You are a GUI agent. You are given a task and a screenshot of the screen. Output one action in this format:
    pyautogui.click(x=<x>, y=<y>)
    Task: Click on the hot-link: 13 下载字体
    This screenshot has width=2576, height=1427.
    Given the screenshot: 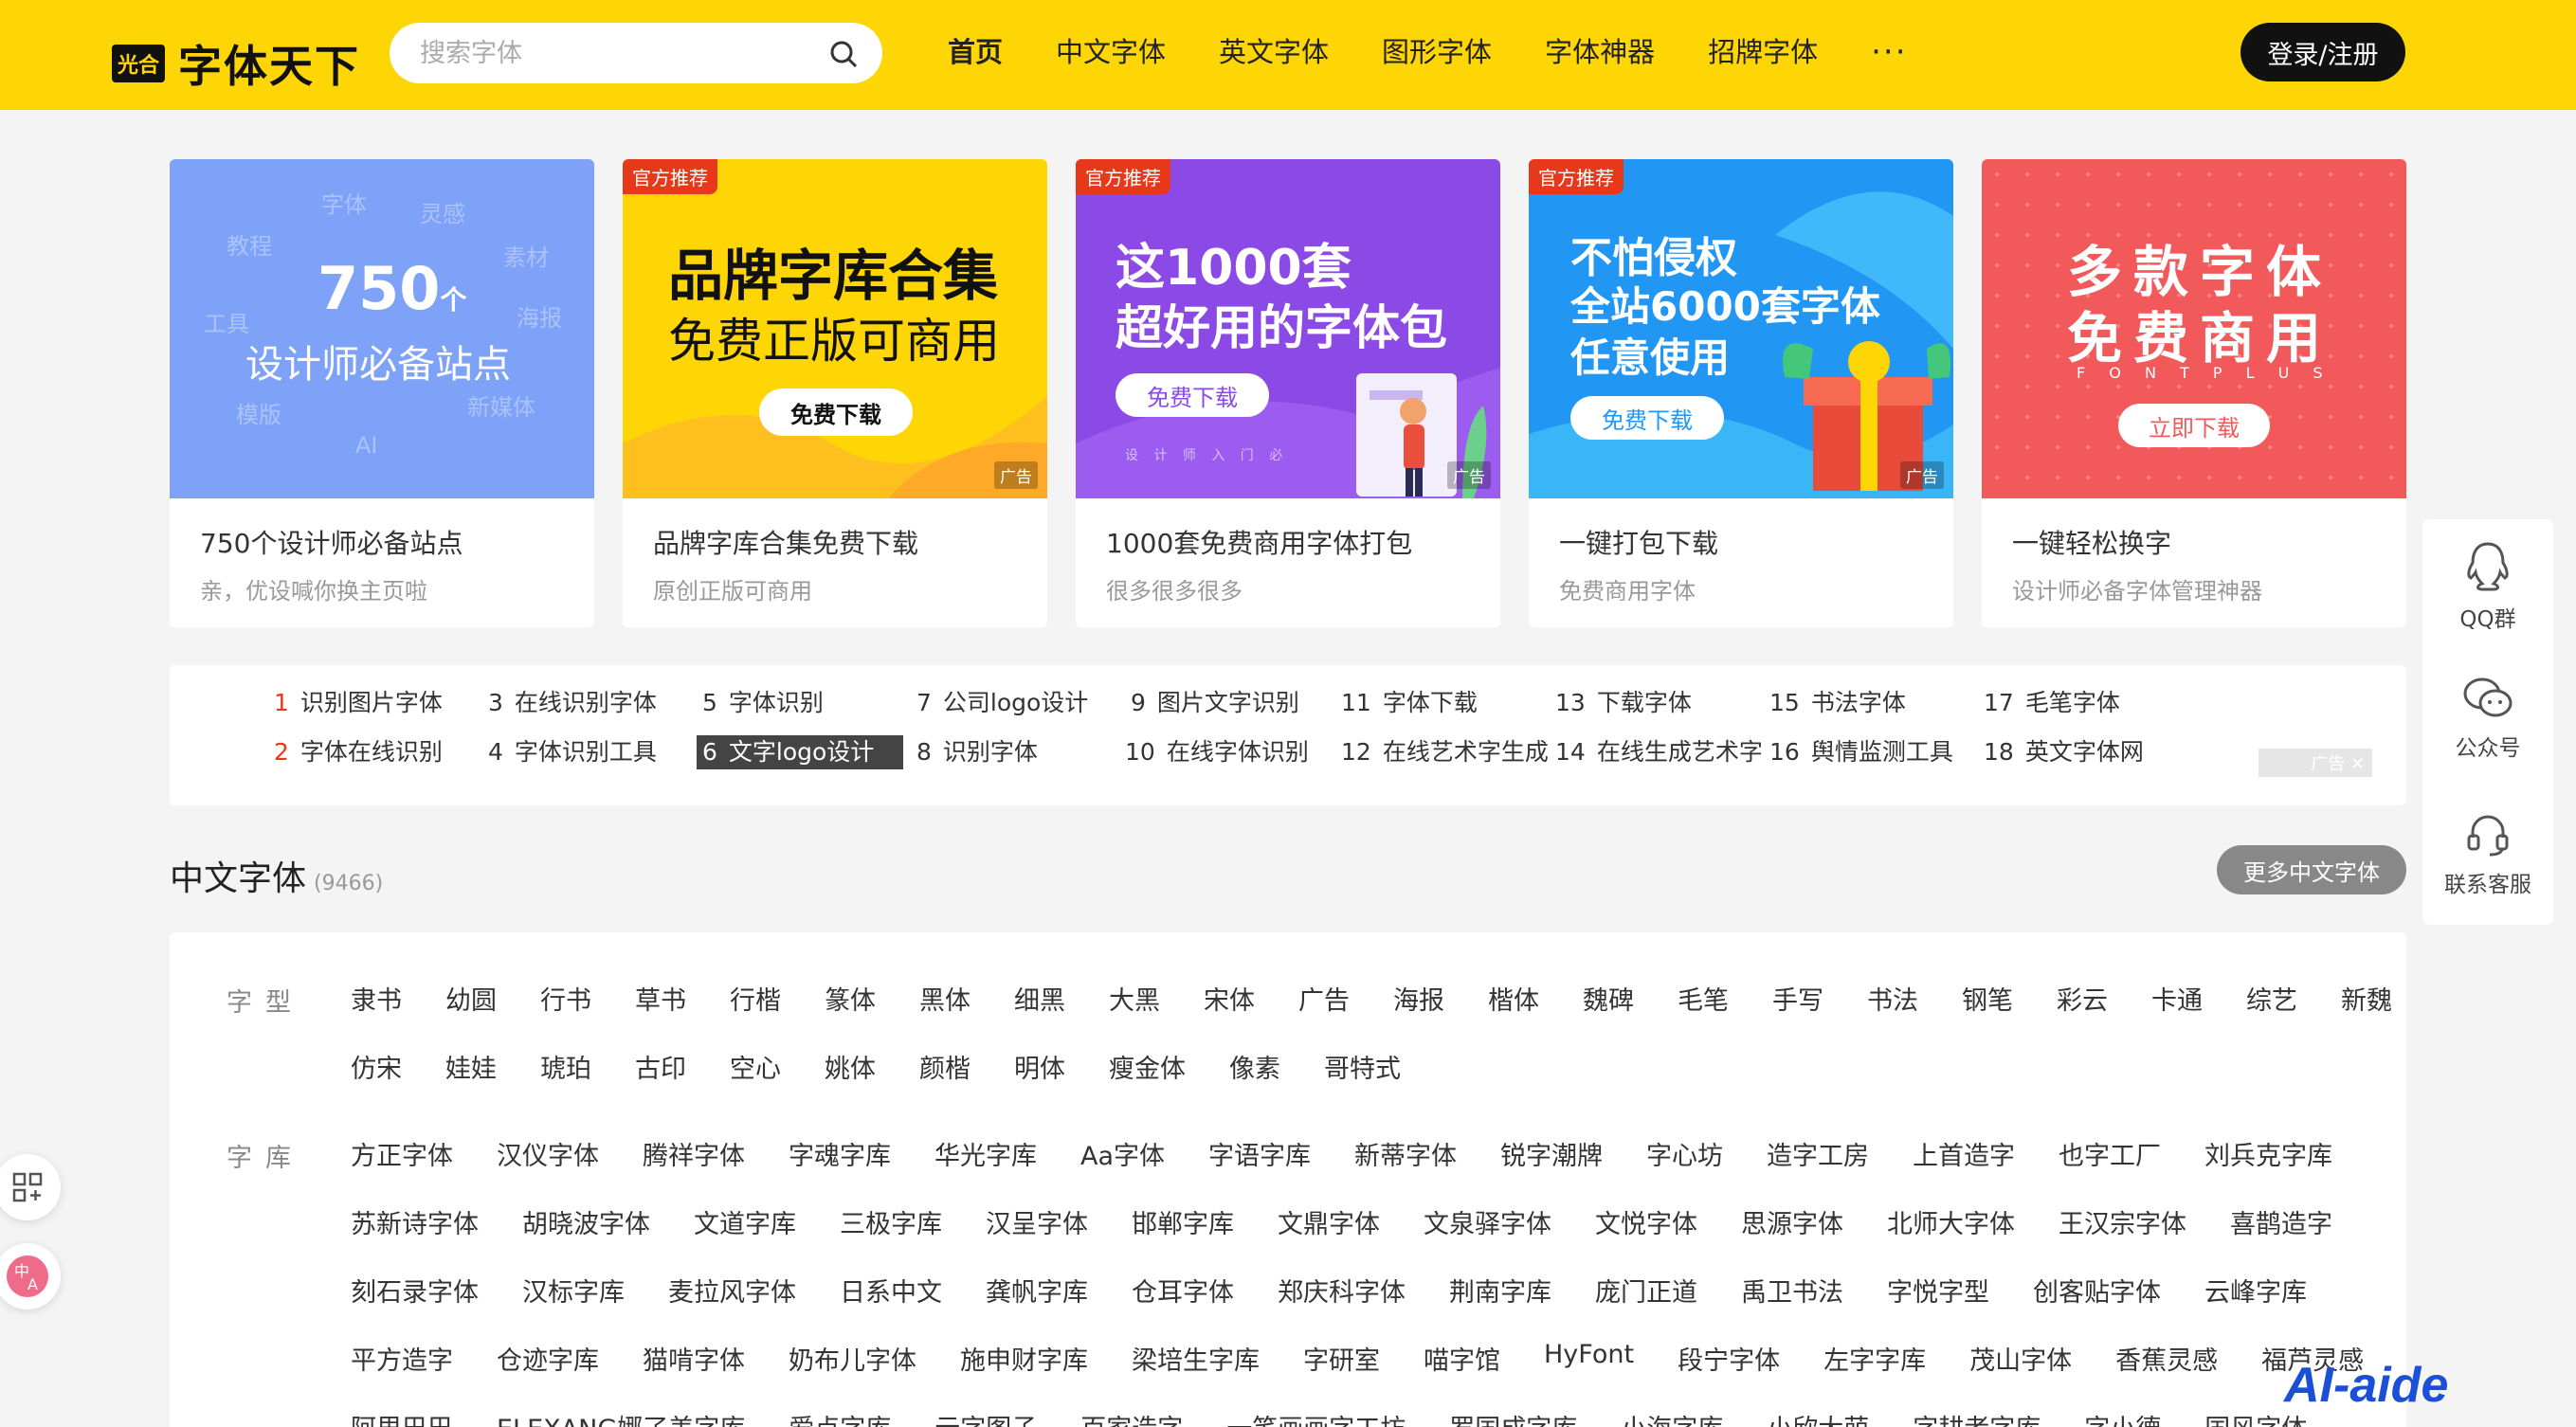 What is the action you would take?
    pyautogui.click(x=1623, y=703)
    